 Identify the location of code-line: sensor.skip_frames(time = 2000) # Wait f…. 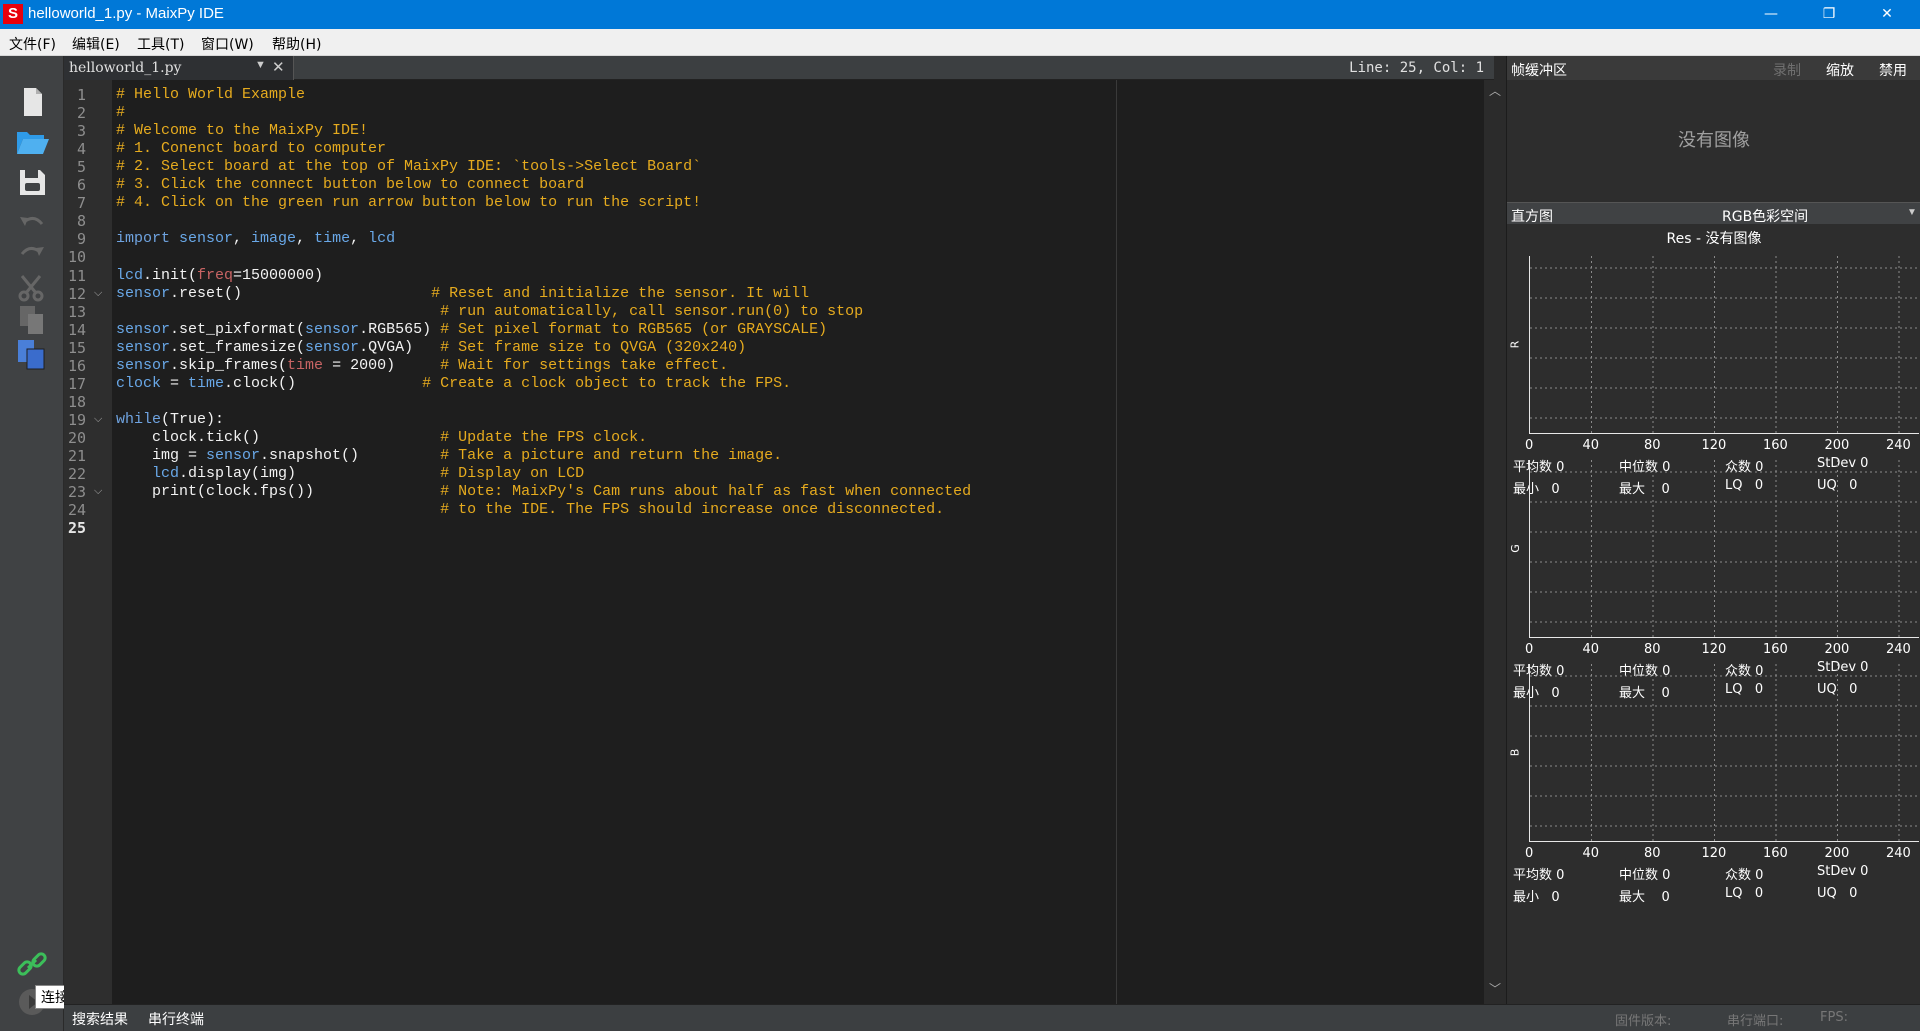
(422, 366).